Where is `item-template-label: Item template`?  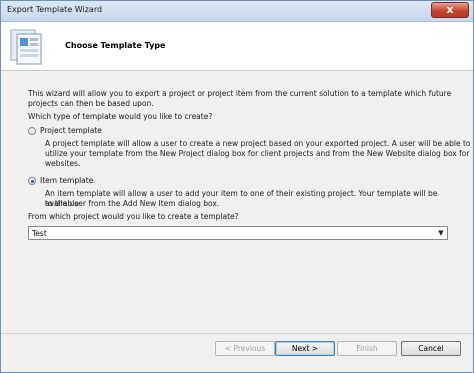
item-template-label: Item template is located at coordinates (66, 181).